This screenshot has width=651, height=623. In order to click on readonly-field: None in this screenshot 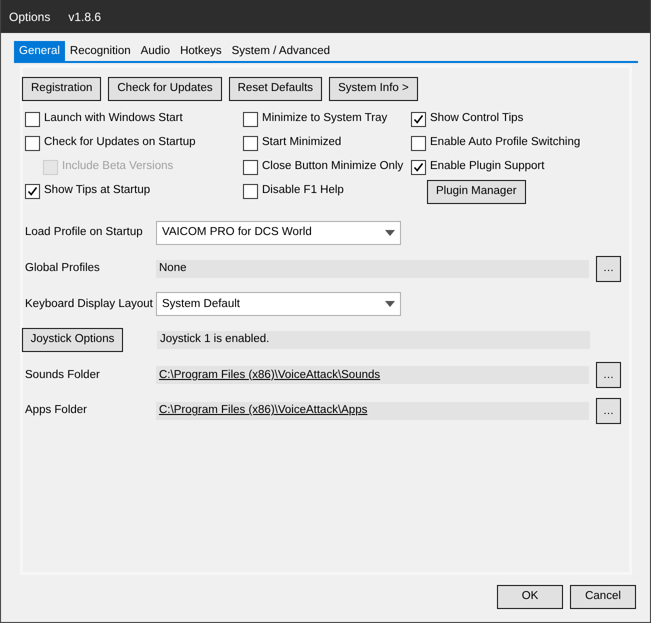, I will do `click(372, 269)`.